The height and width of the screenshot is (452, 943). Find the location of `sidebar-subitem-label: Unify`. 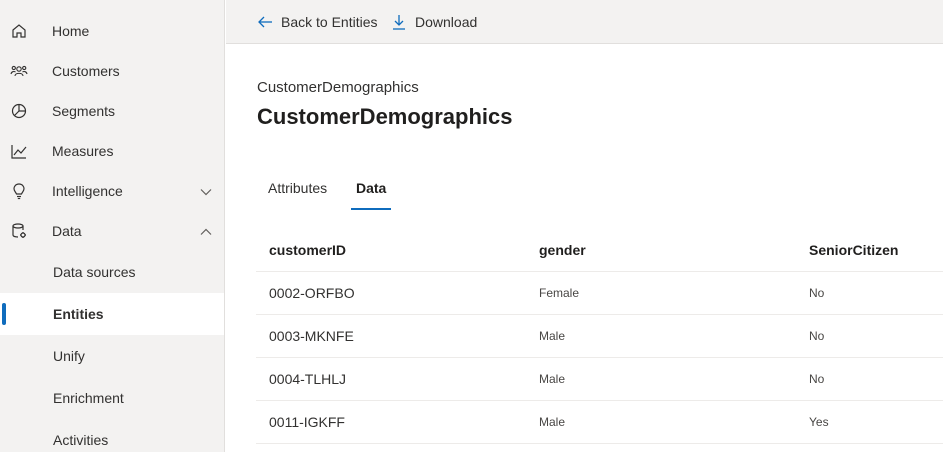

sidebar-subitem-label: Unify is located at coordinates (69, 356).